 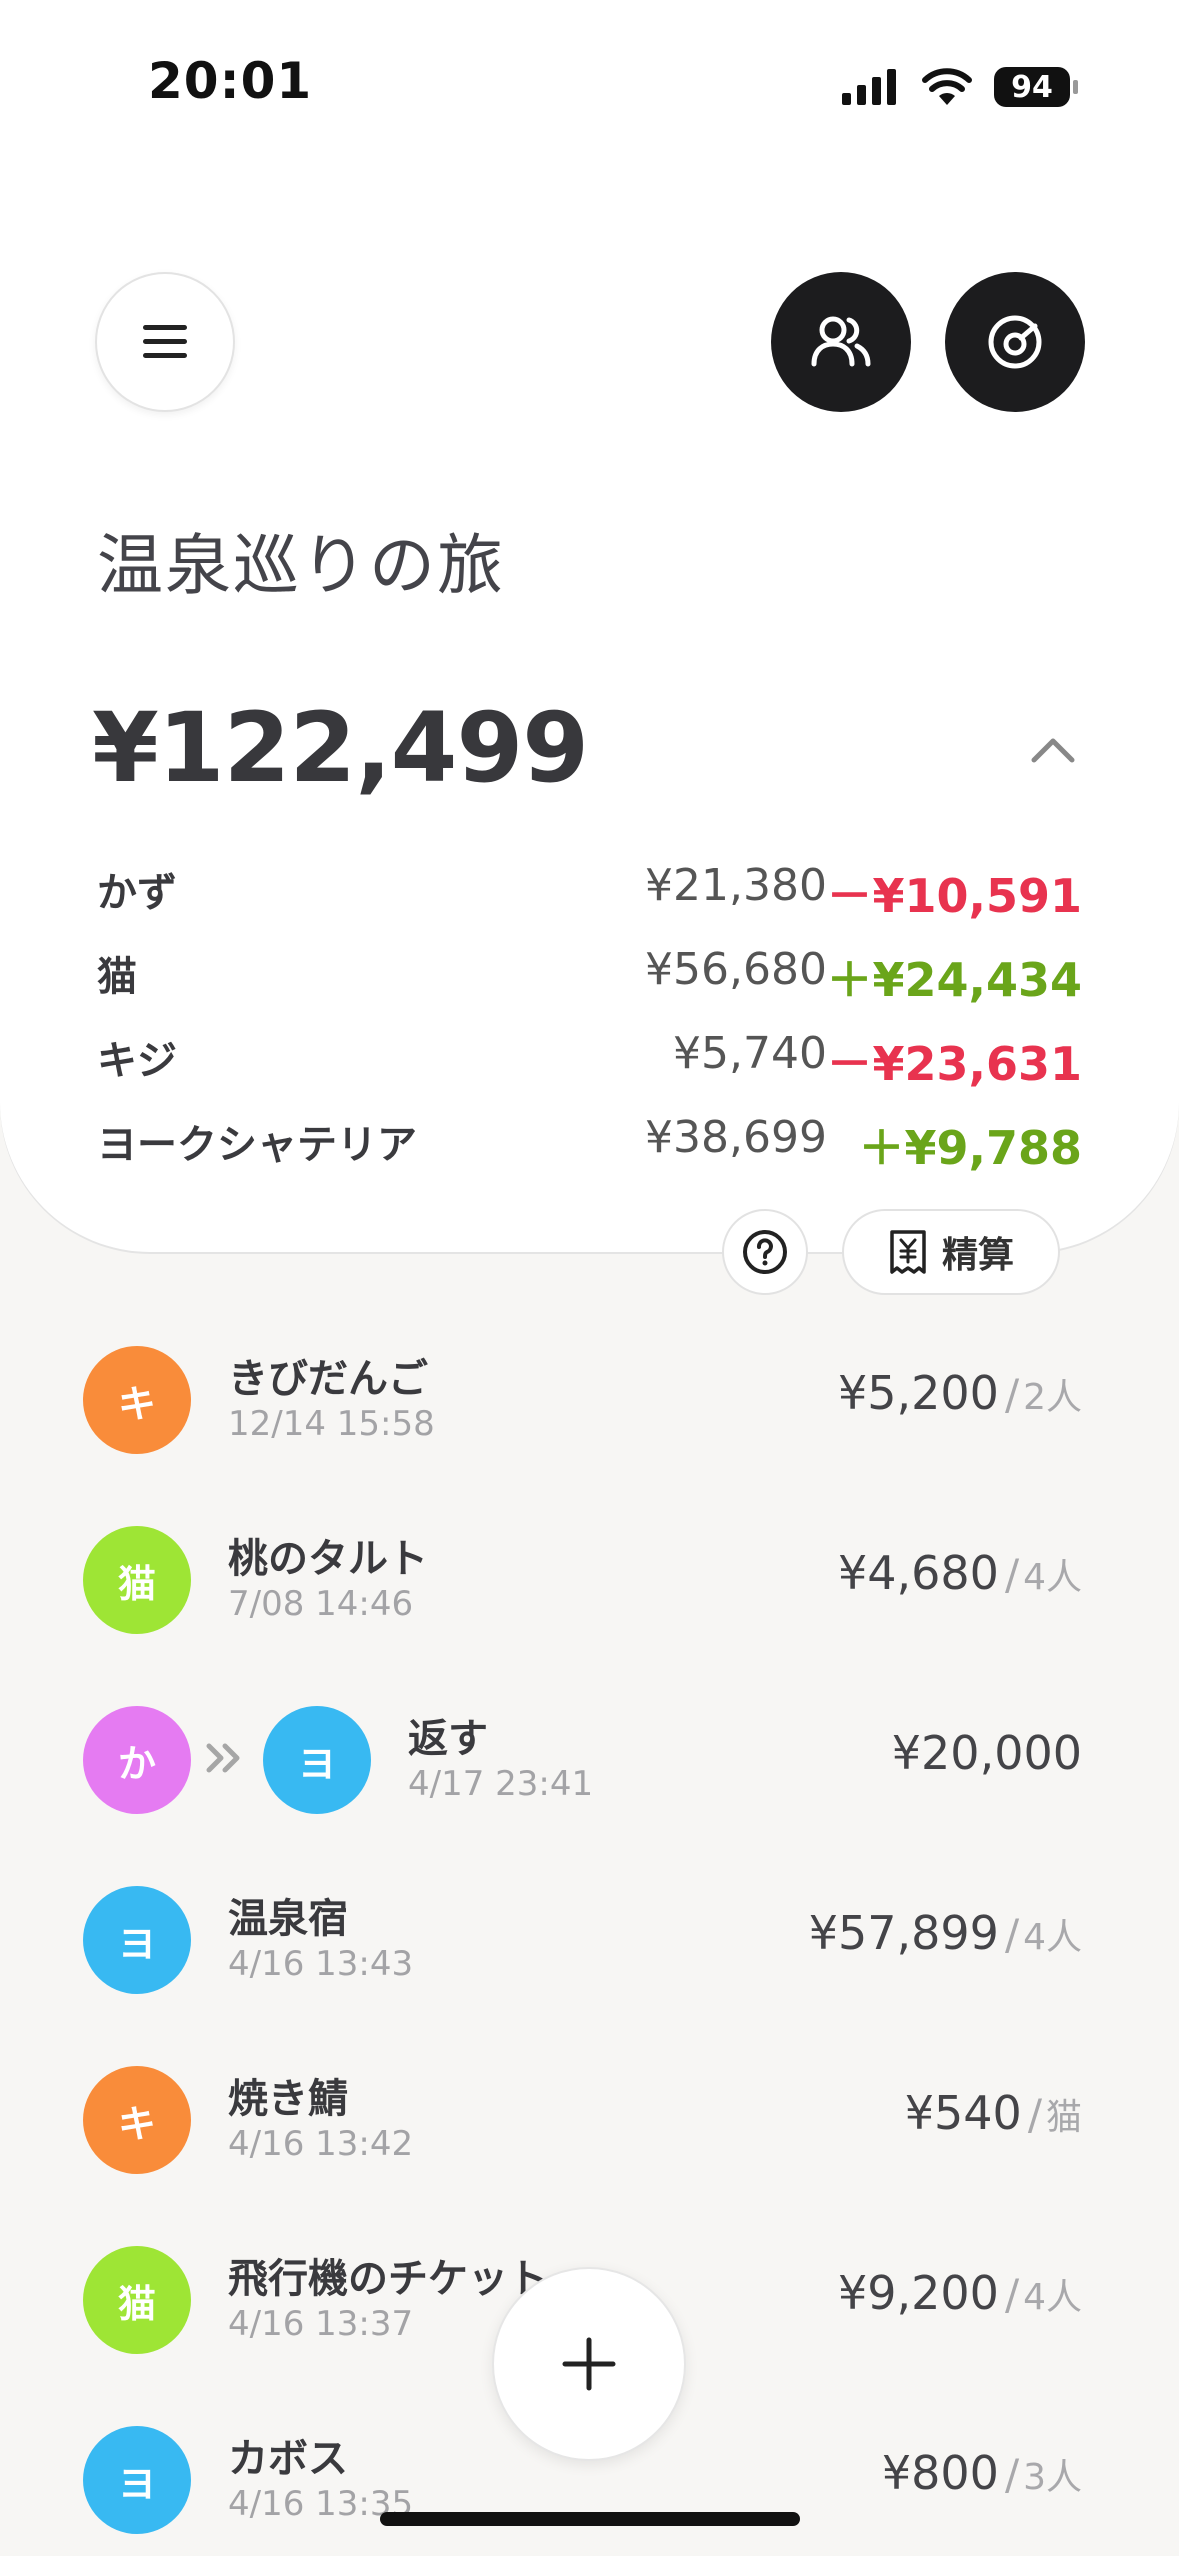 What do you see at coordinates (869, 87) in the screenshot?
I see `signal-icon` at bounding box center [869, 87].